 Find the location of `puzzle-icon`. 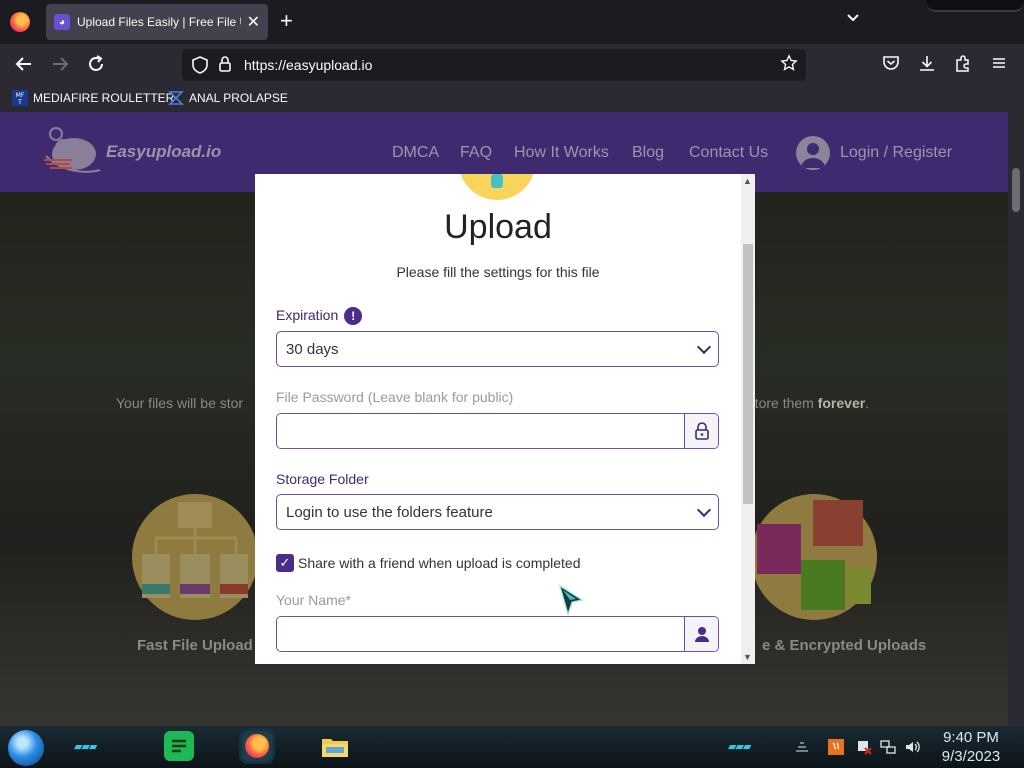

puzzle-icon is located at coordinates (962, 63).